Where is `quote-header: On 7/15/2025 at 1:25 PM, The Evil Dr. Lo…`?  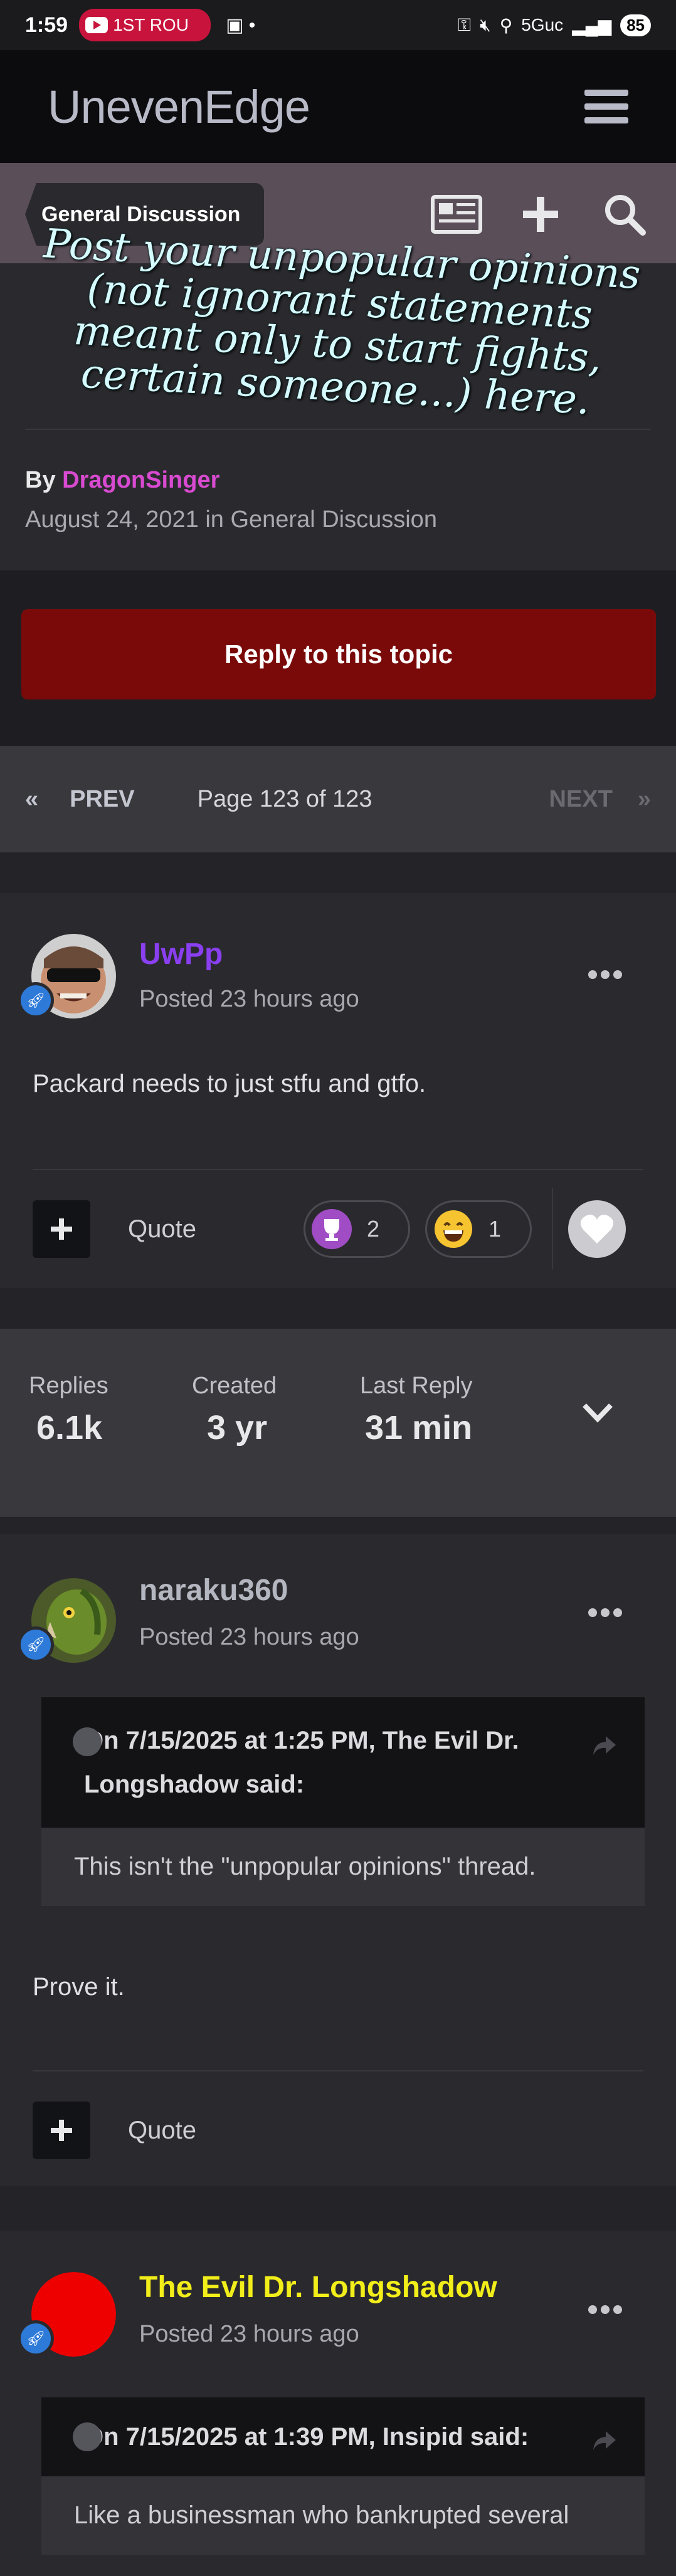 quote-header: On 7/15/2025 at 1:25 PM, The Evil Dr. Lo… is located at coordinates (343, 1762).